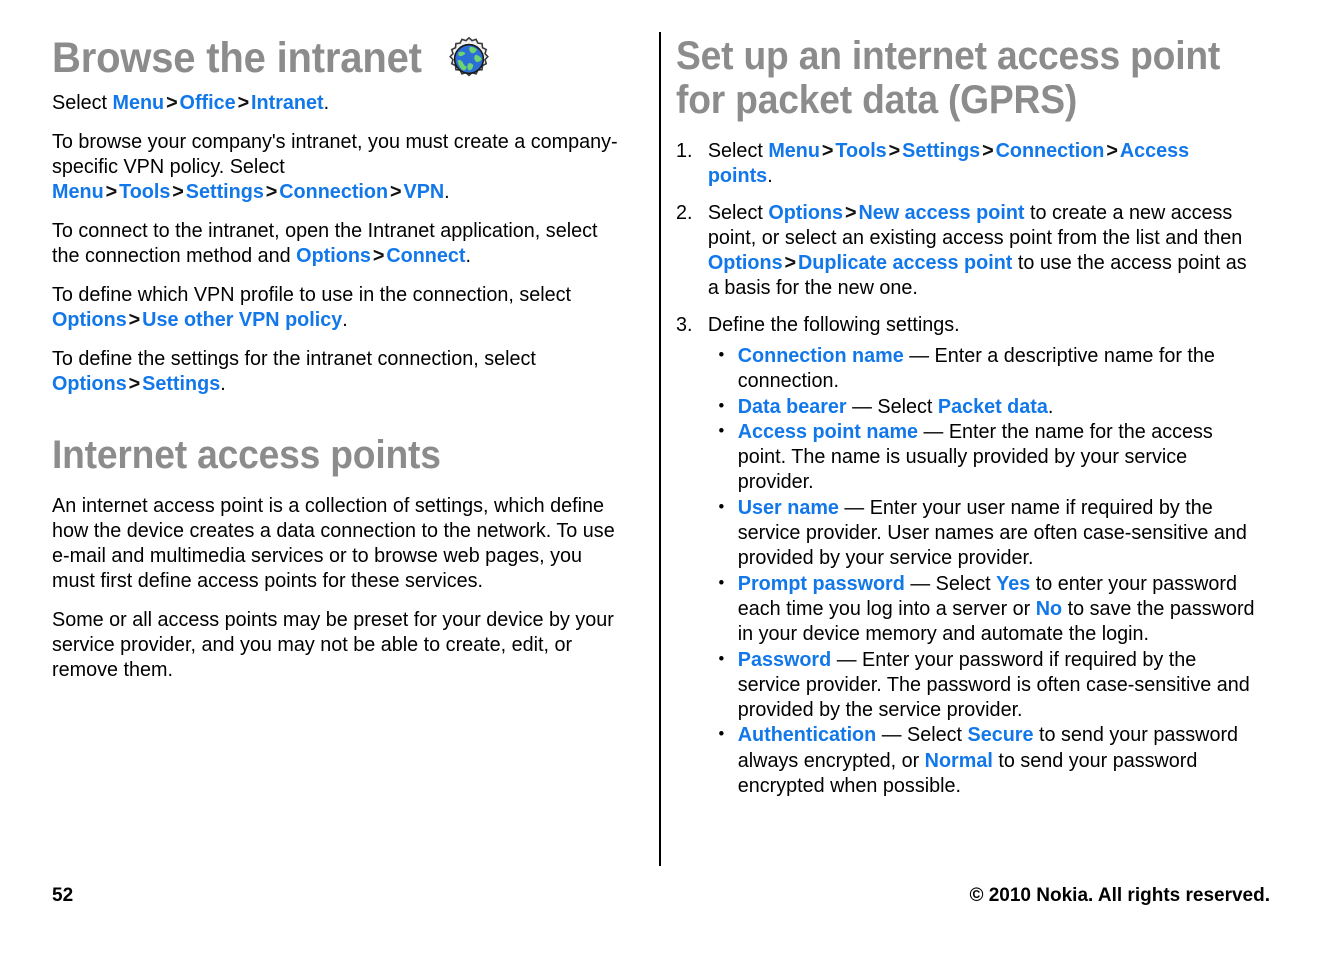 This screenshot has height=954, width=1322. Describe the element at coordinates (661, 899) in the screenshot. I see `page-footer: 52 © 2010 Nokia. All rights reserved.` at that location.